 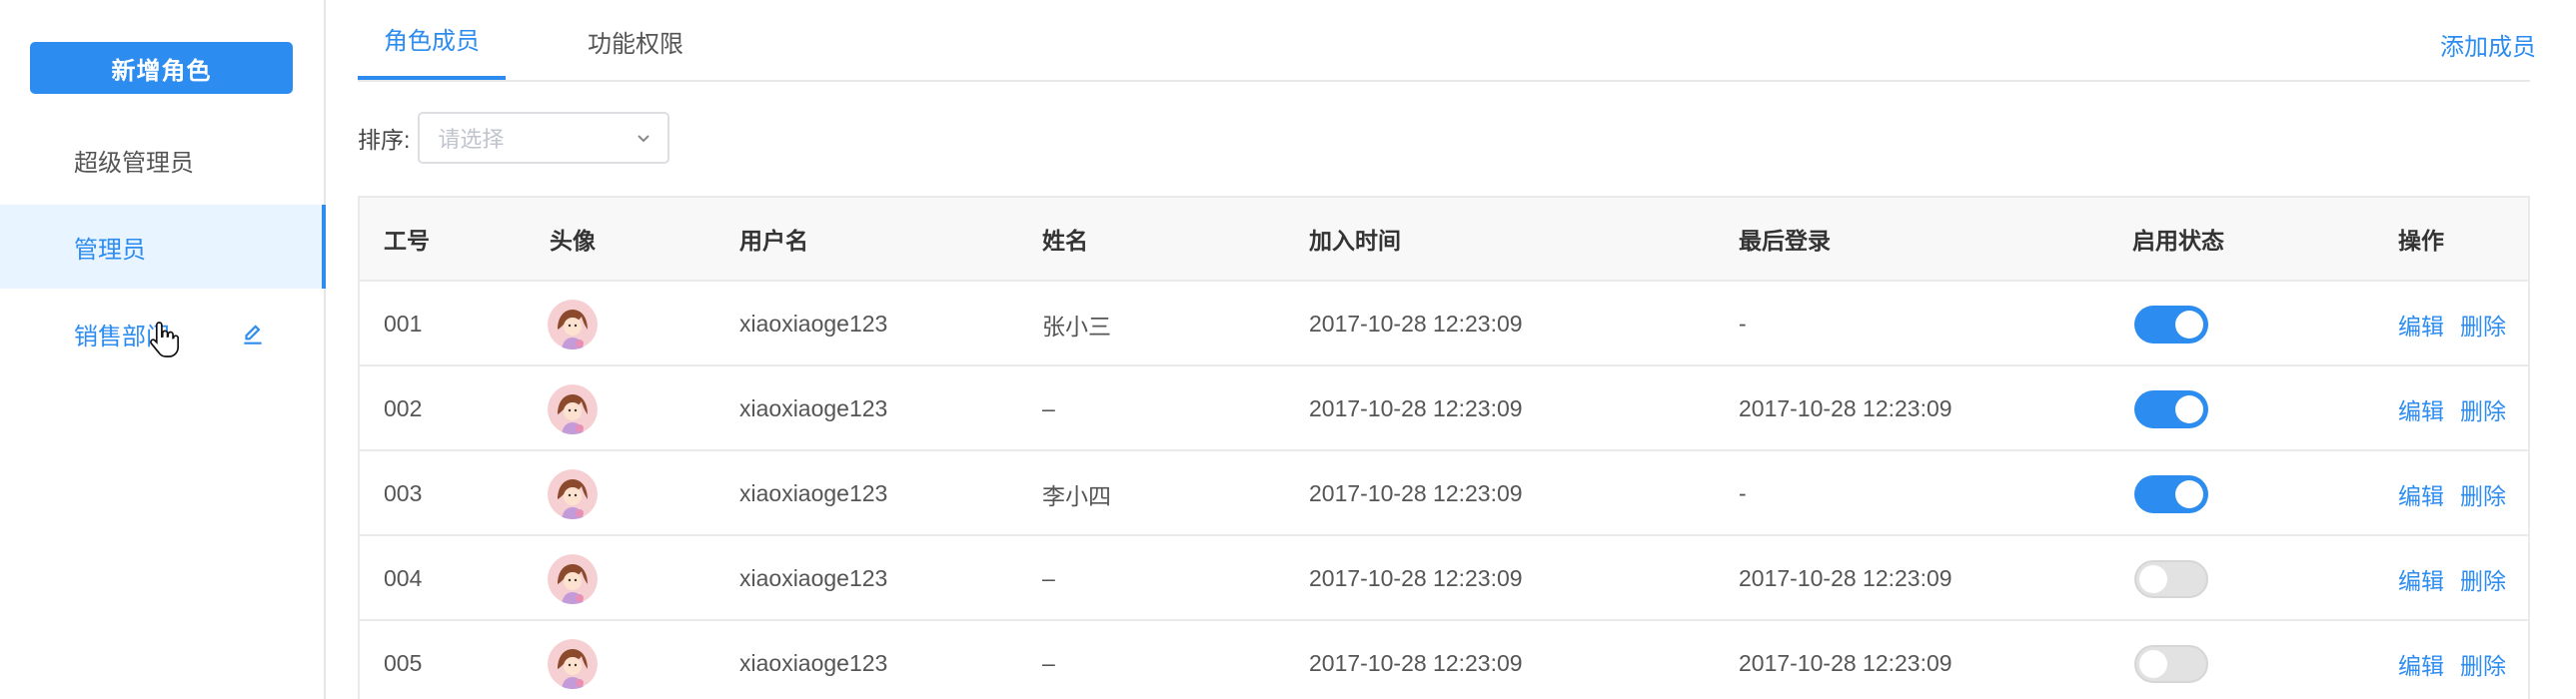 I want to click on sort-placeholder: 请选择, so click(x=471, y=139).